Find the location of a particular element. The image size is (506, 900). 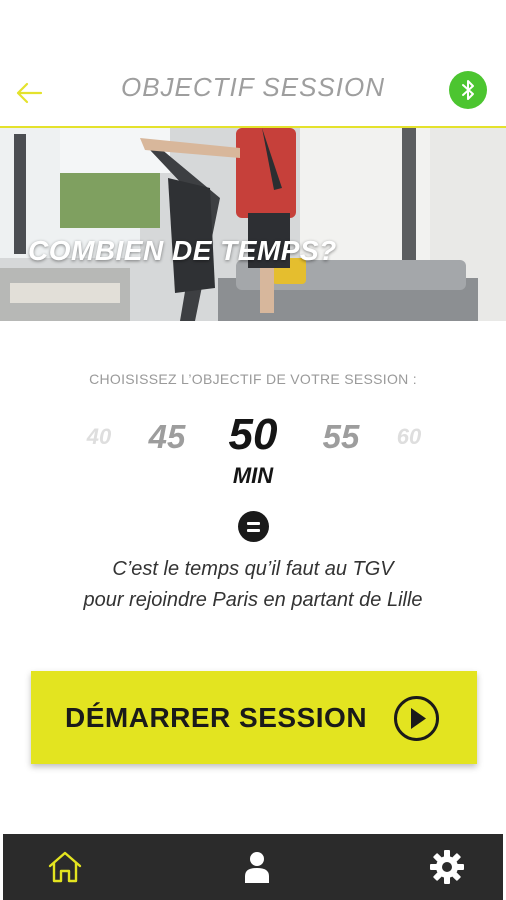

gear-icon is located at coordinates (447, 867).